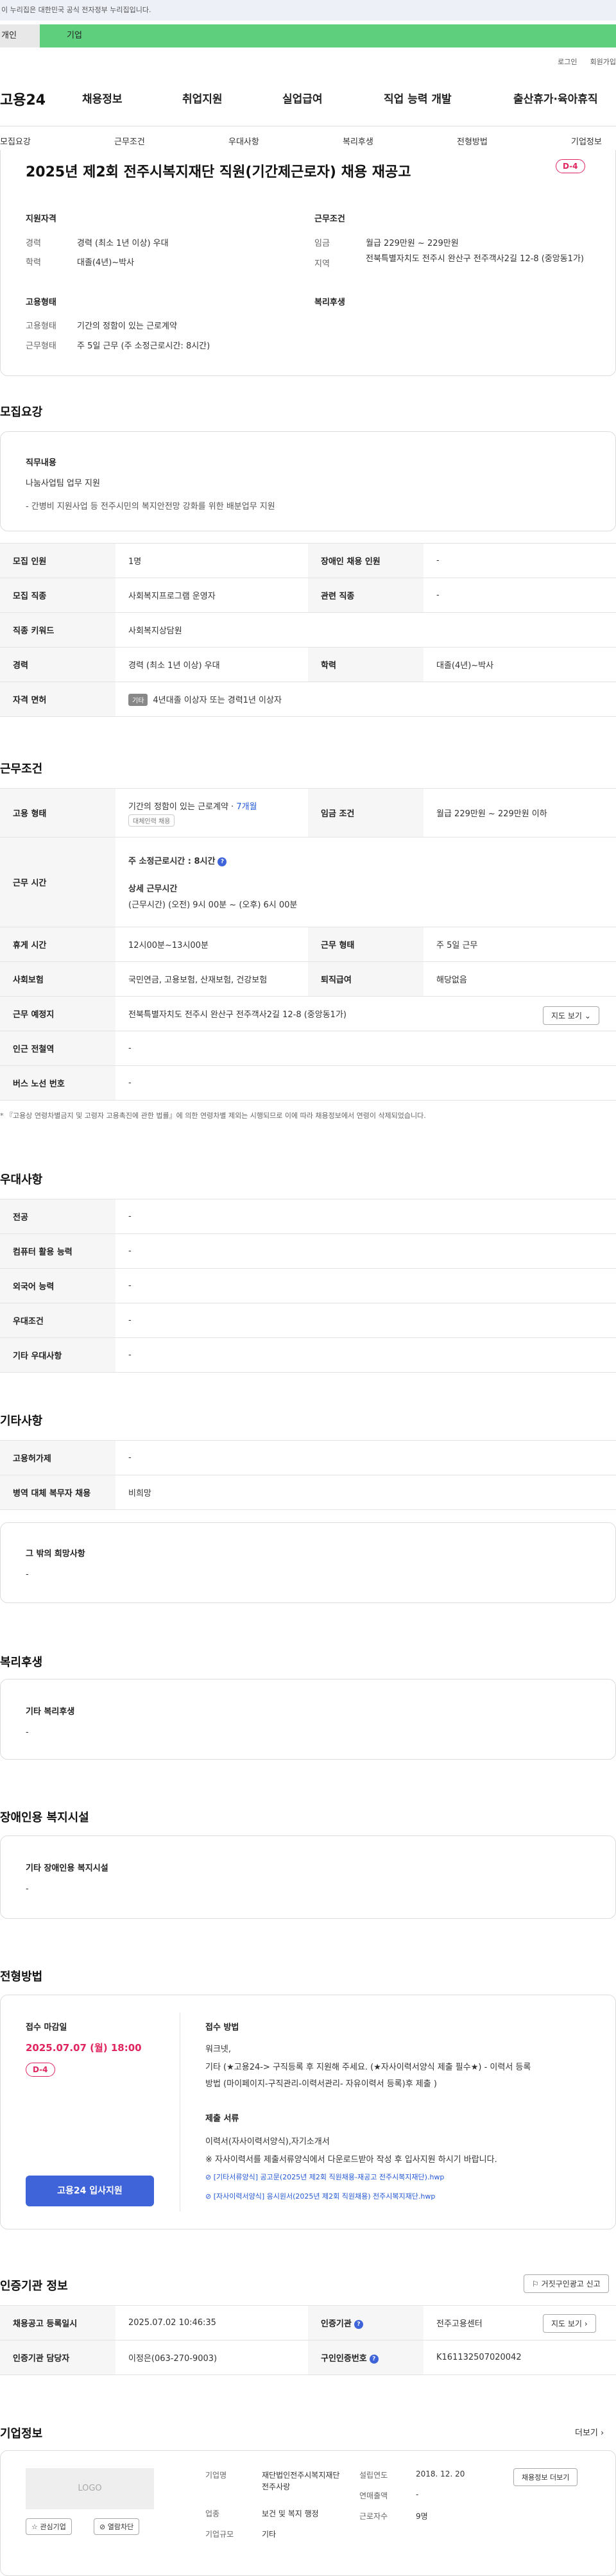  Describe the element at coordinates (104, 2527) in the screenshot. I see `block-icon: ⊘` at that location.